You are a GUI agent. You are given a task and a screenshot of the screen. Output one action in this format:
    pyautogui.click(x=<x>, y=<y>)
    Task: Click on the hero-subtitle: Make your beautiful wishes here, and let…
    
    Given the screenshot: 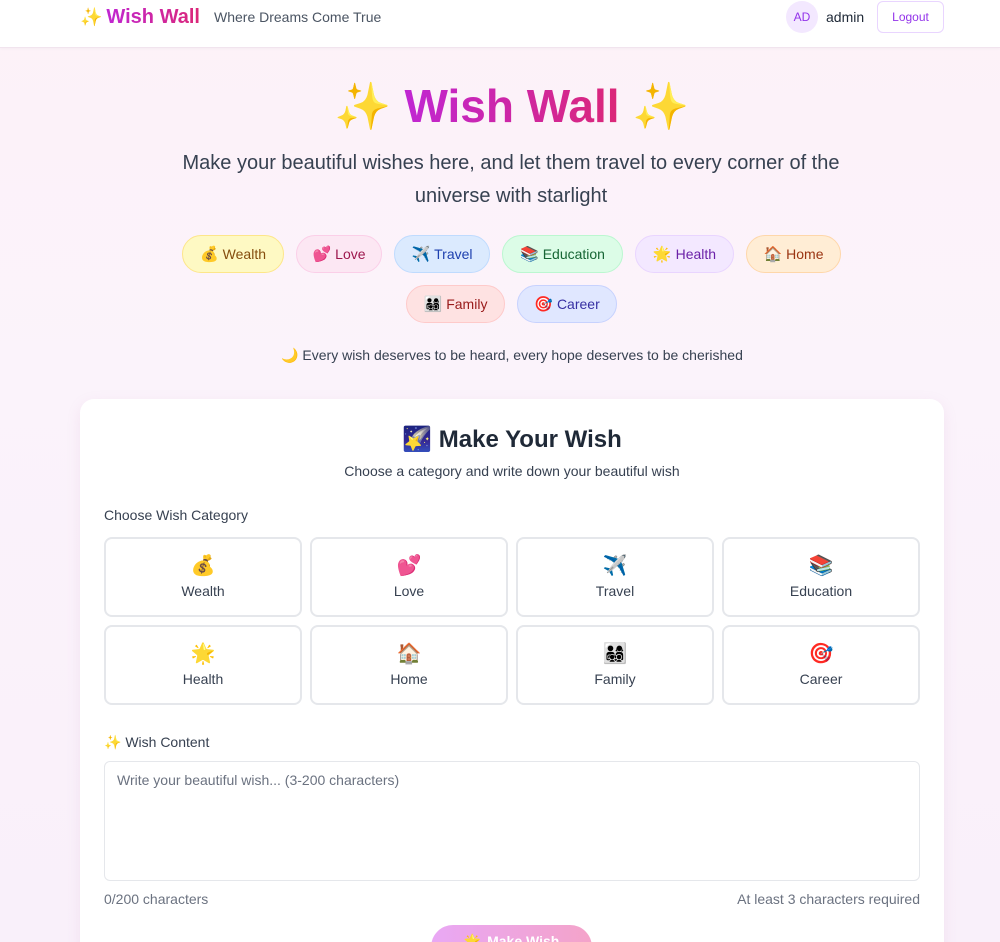 What is the action you would take?
    pyautogui.click(x=511, y=179)
    